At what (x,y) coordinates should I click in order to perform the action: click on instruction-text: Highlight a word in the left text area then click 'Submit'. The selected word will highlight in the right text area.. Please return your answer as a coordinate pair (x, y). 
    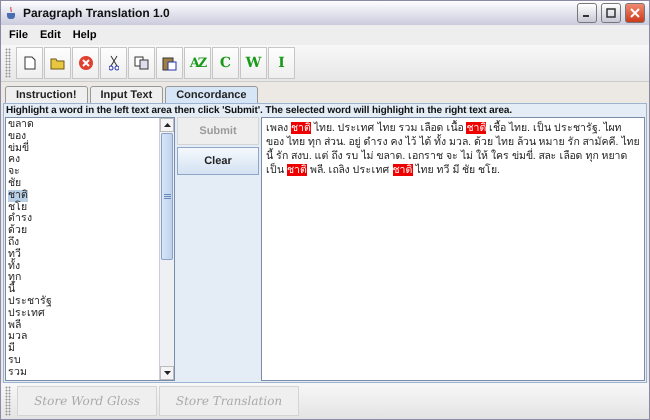
    Looking at the image, I should click on (259, 110).